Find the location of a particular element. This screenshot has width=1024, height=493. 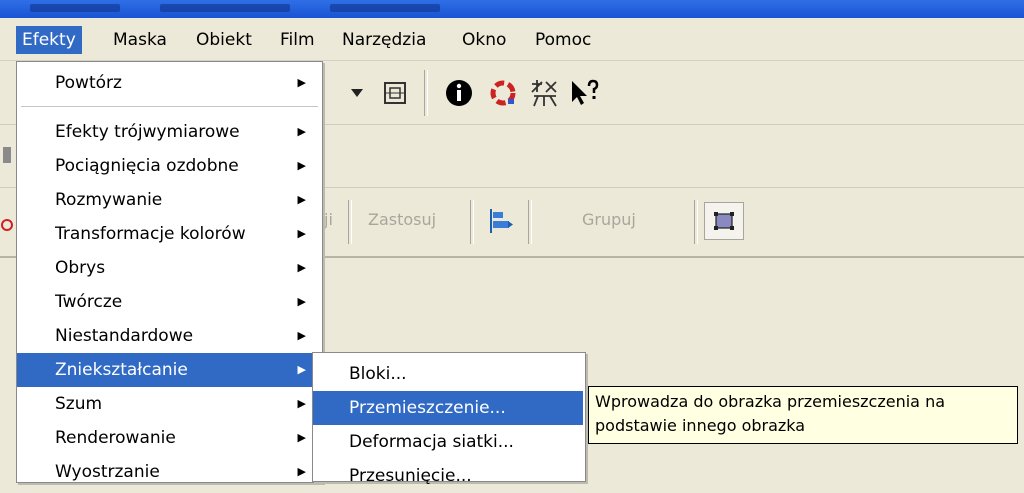

dropdown-arrow-icon is located at coordinates (357, 93).